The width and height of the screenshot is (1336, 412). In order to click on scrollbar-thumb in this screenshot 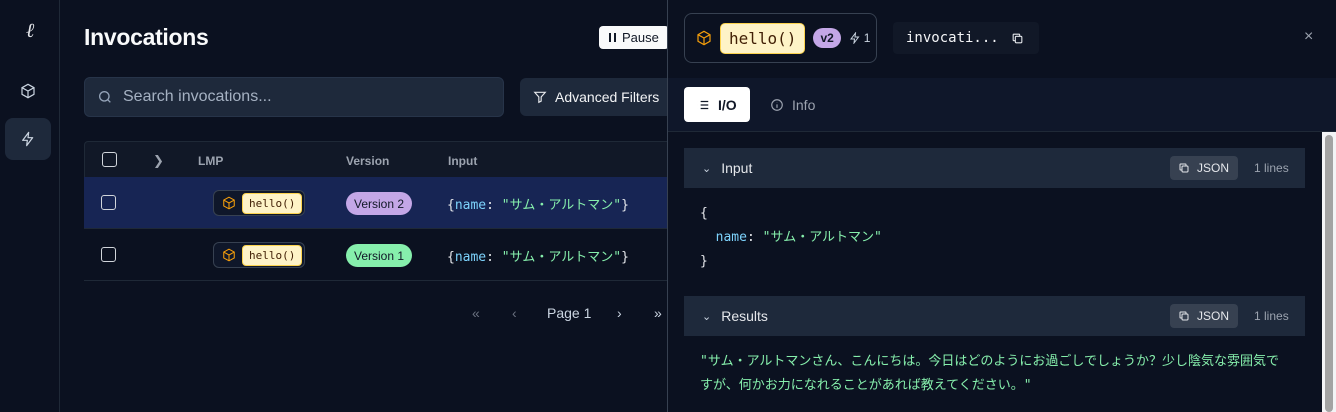, I will do `click(1329, 273)`.